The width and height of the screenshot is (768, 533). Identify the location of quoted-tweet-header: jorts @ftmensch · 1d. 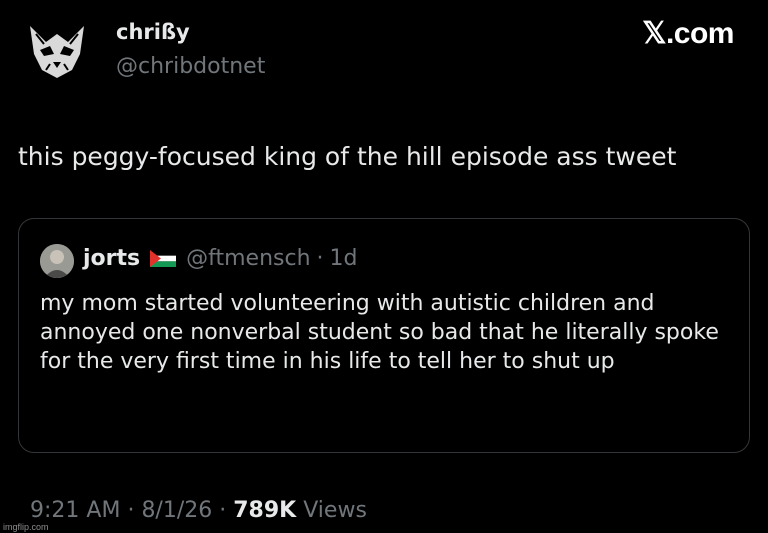
(220, 258).